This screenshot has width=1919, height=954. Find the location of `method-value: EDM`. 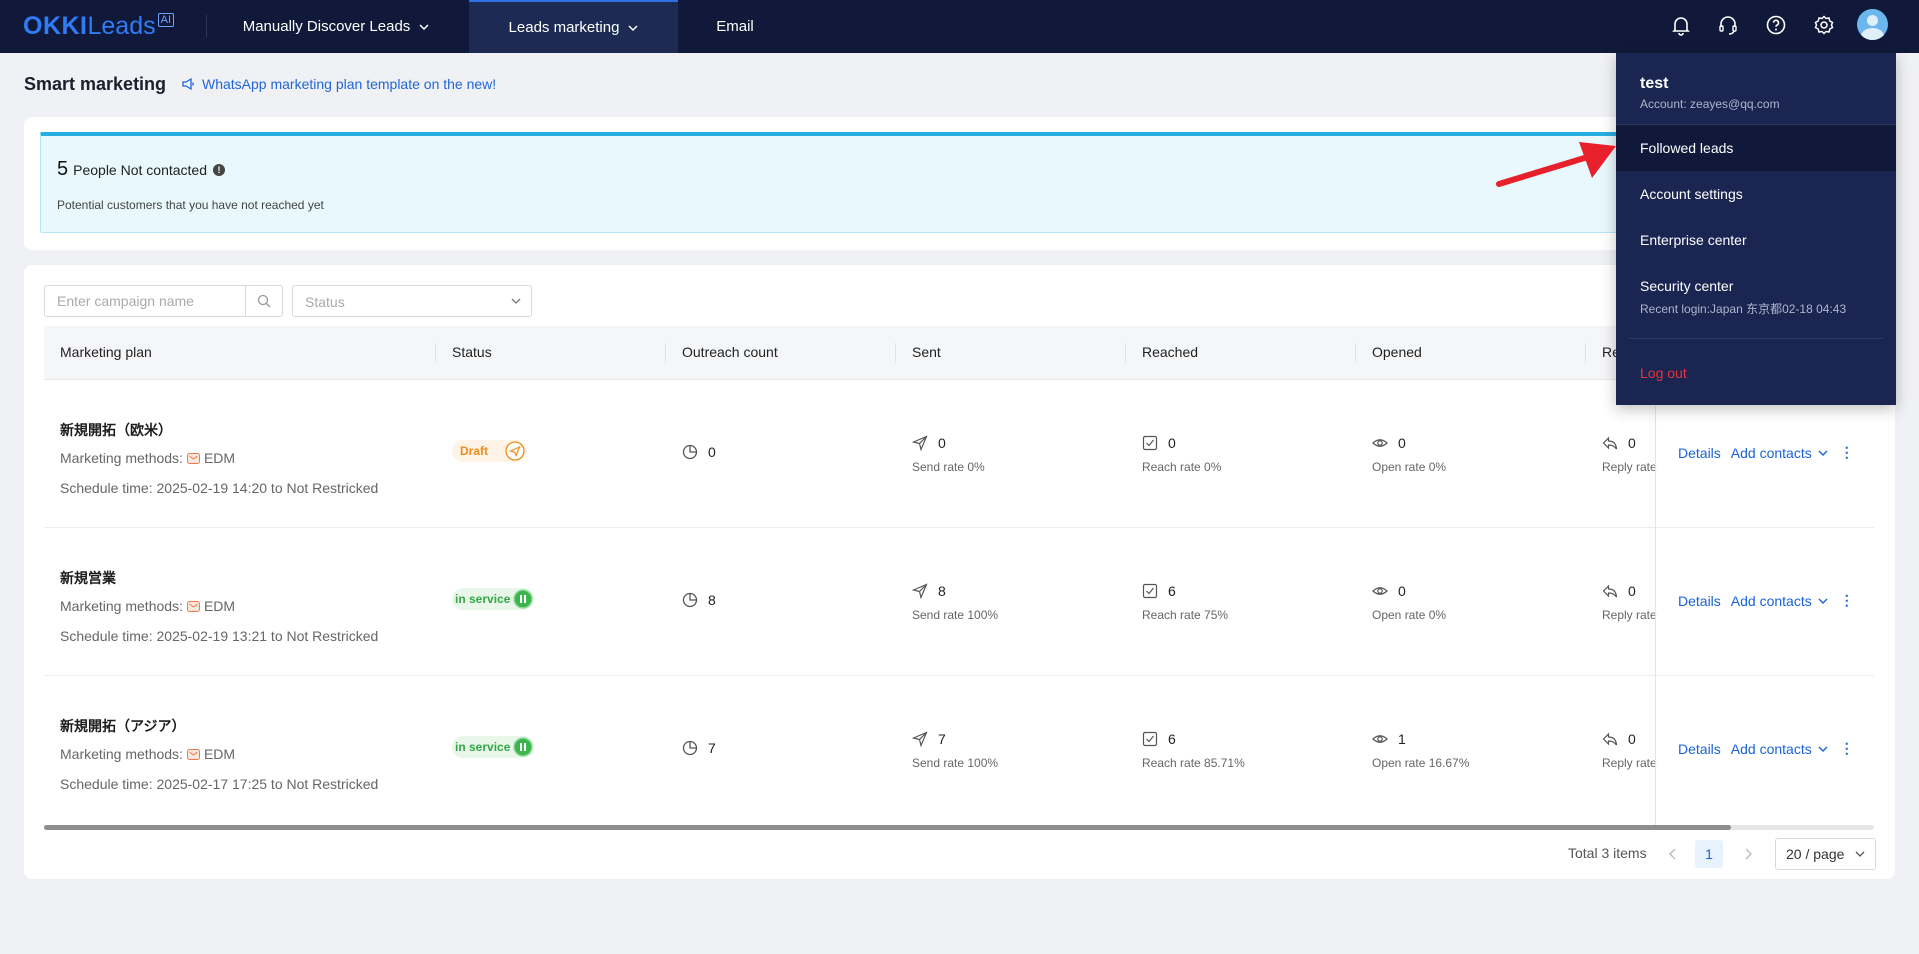

method-value: EDM is located at coordinates (219, 754).